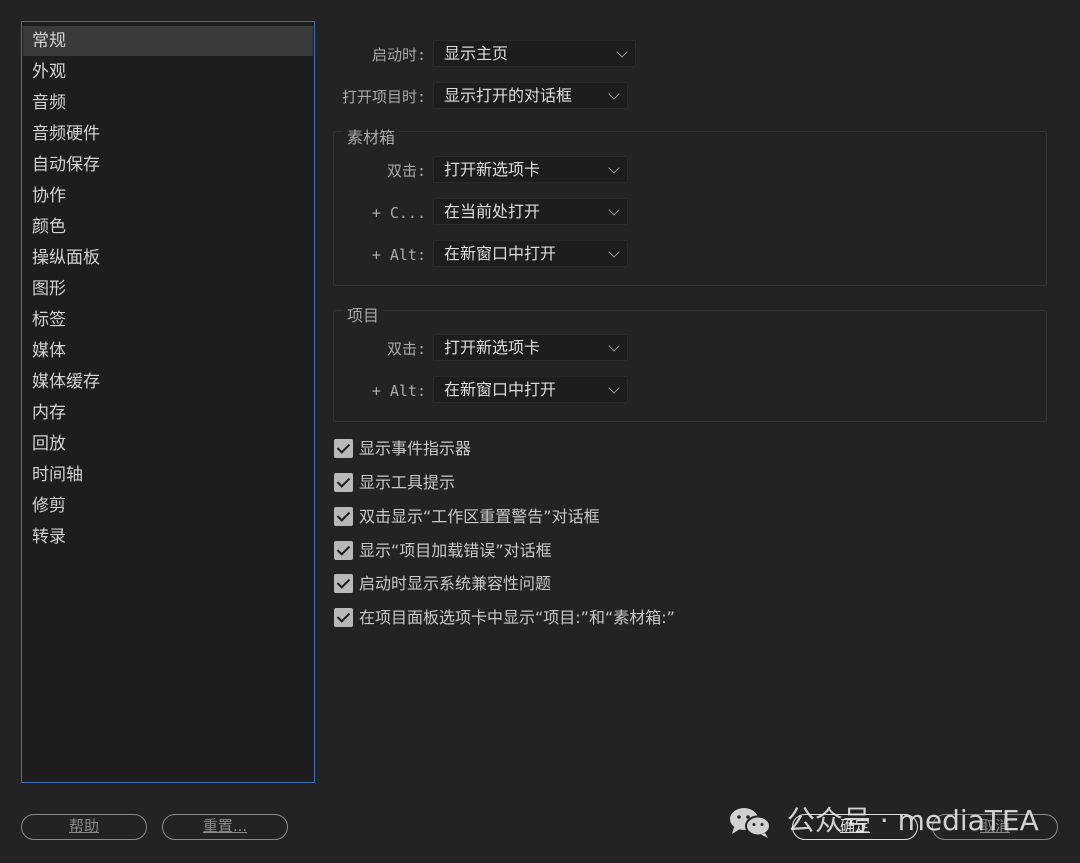 The height and width of the screenshot is (863, 1080). I want to click on project-double-click-dropdown: 打开新选项卡, so click(530, 347).